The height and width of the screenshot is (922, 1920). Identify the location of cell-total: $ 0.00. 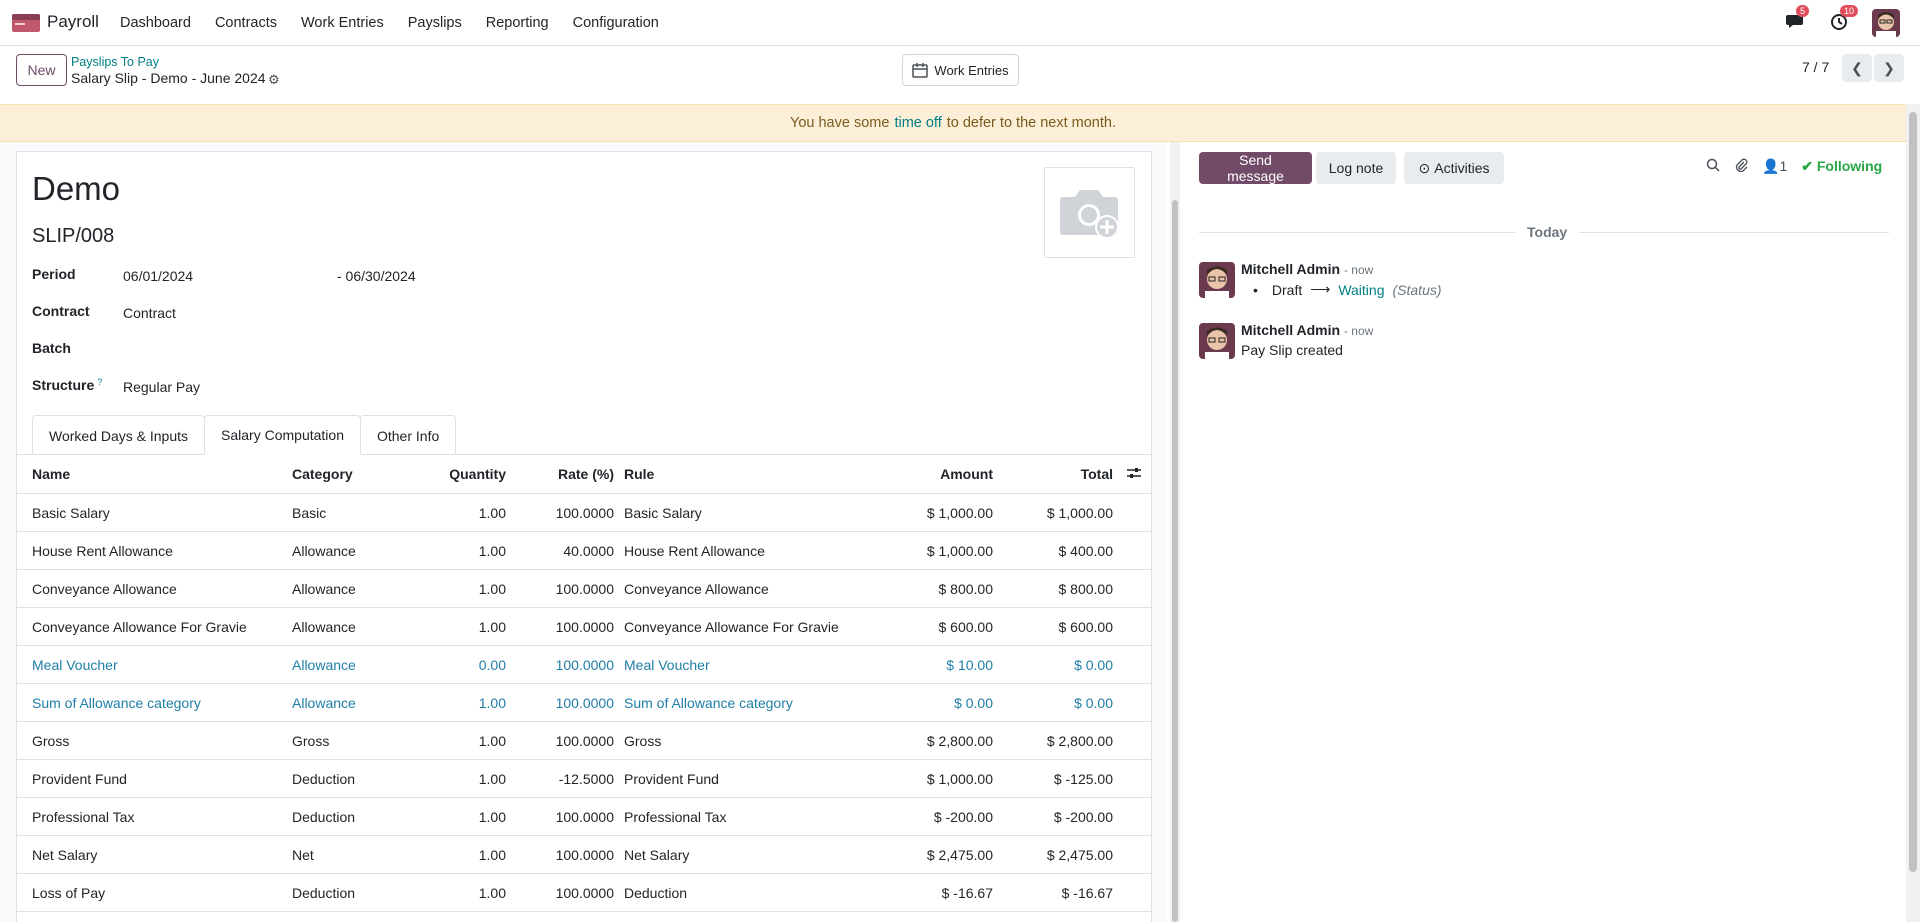
(1093, 664).